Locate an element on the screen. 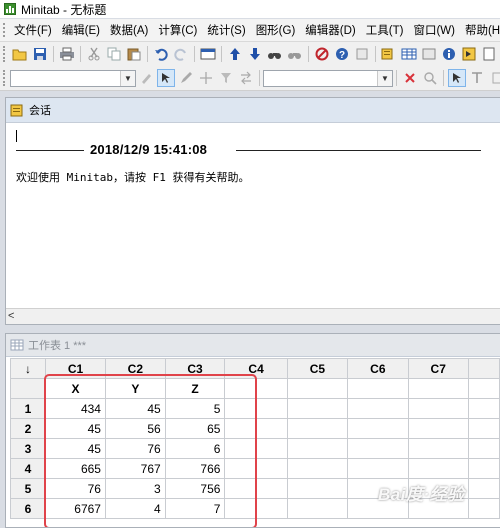 The width and height of the screenshot is (500, 528). row-header: 3 is located at coordinates (28, 448).